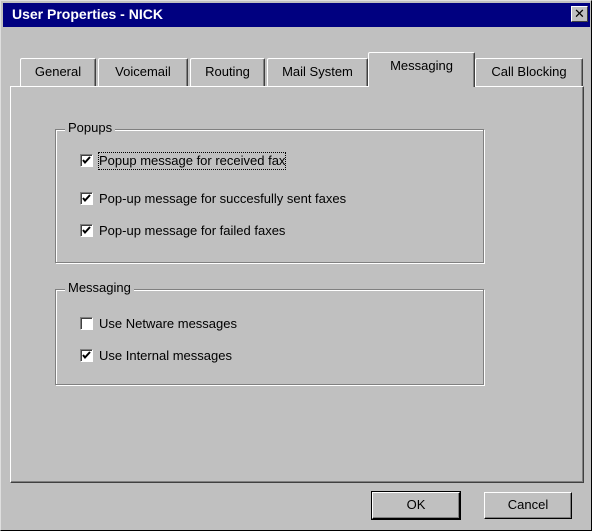 The image size is (592, 531). What do you see at coordinates (416, 505) in the screenshot?
I see `ok-button: OK` at bounding box center [416, 505].